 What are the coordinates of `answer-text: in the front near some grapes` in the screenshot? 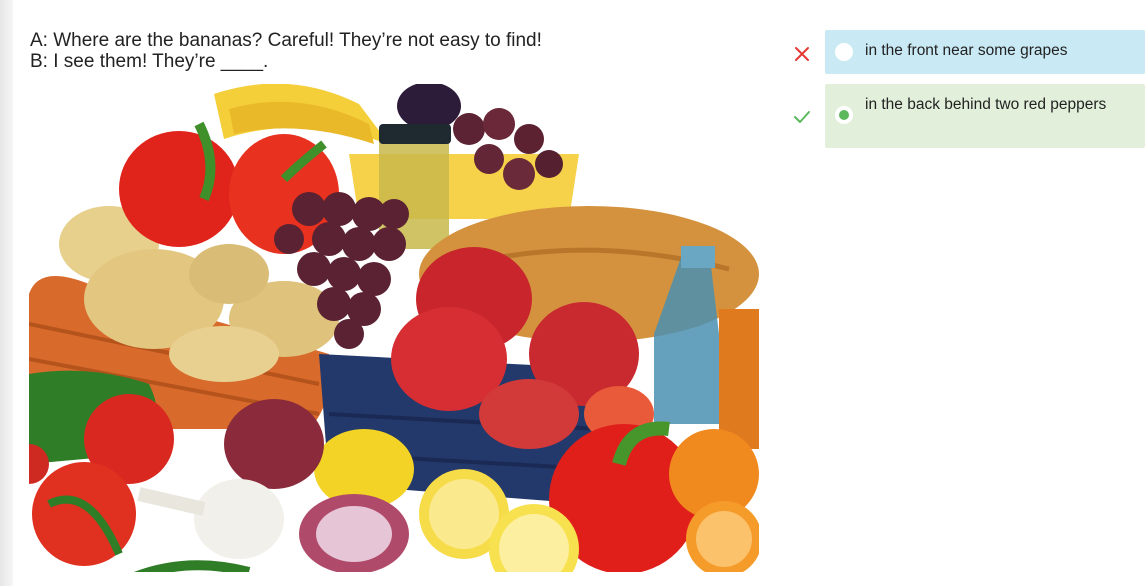 It's located at (966, 50).